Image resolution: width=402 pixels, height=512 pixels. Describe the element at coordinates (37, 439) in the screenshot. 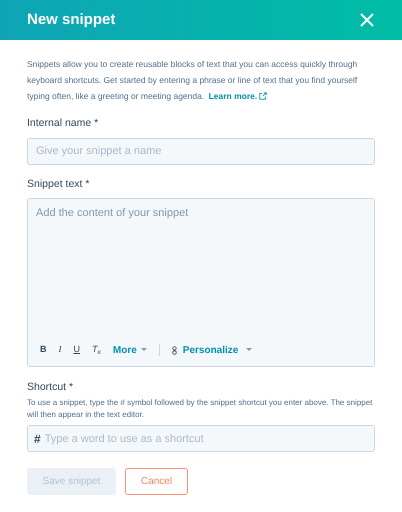

I see `hash-prefix: #` at that location.